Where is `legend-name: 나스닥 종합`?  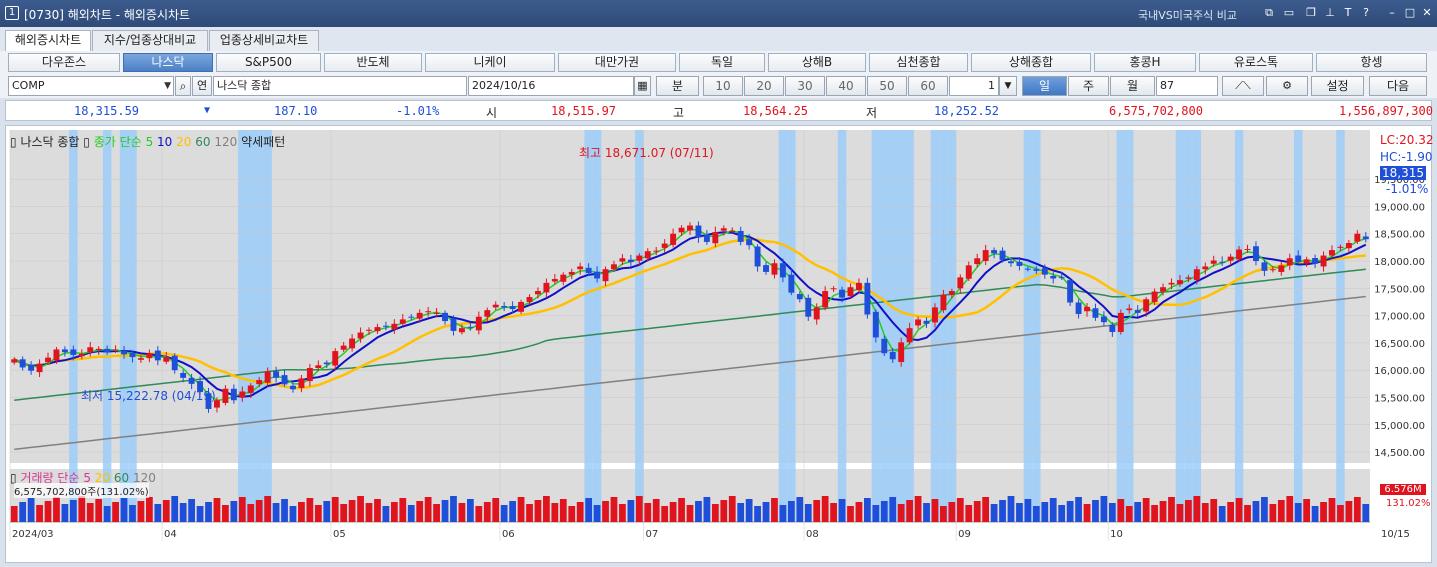
legend-name: 나스닥 종합 is located at coordinates (50, 142).